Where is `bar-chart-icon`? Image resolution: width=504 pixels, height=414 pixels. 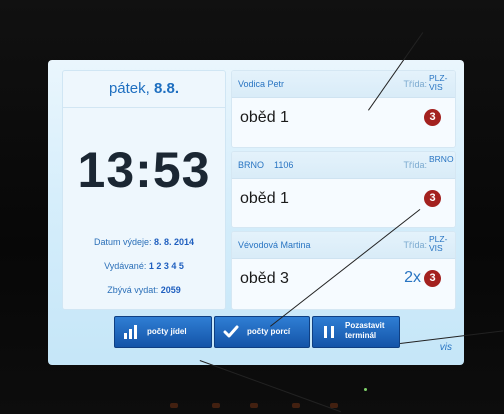
bar-chart-icon is located at coordinates (130, 332).